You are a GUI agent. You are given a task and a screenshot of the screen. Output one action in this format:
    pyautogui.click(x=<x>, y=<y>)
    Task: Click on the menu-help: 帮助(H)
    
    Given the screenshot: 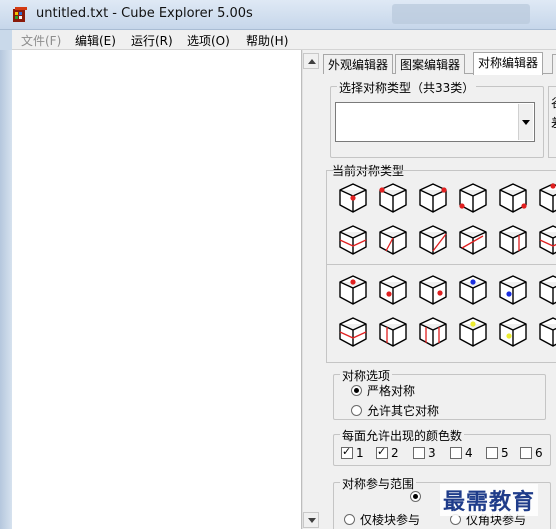 What is the action you would take?
    pyautogui.click(x=267, y=40)
    